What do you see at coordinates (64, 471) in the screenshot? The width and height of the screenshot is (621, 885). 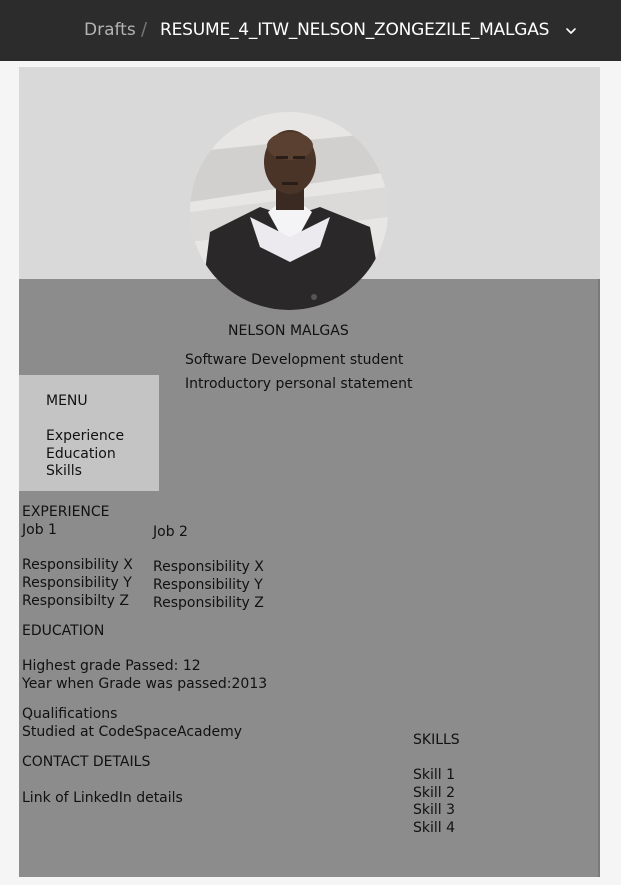 I see `menu-item-skills: Skills` at bounding box center [64, 471].